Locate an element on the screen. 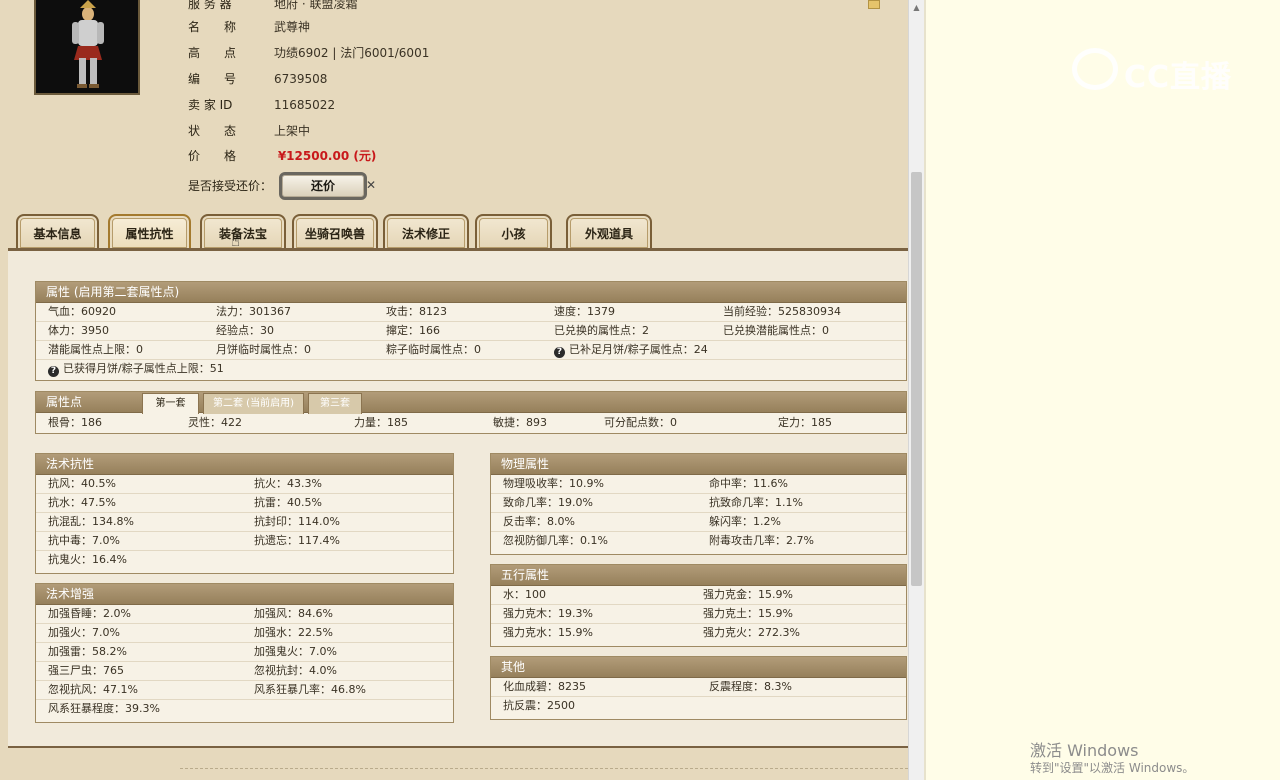  tab-6: 外观道具 is located at coordinates (609, 232).